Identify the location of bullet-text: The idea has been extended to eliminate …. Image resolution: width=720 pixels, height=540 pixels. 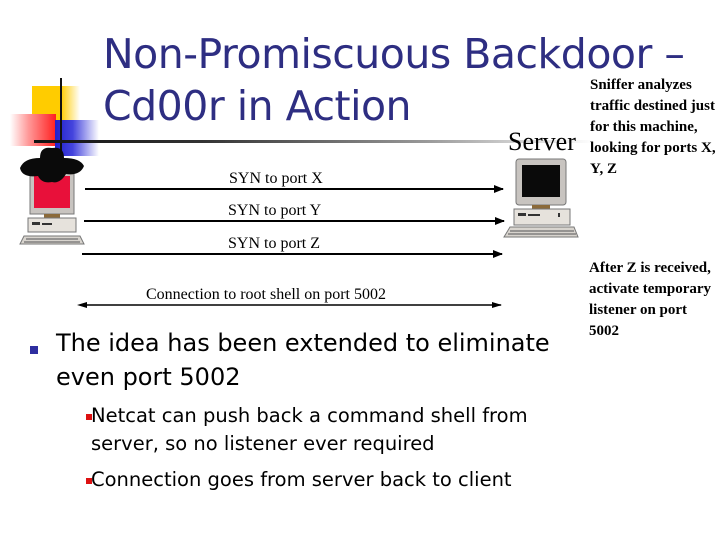
(303, 360).